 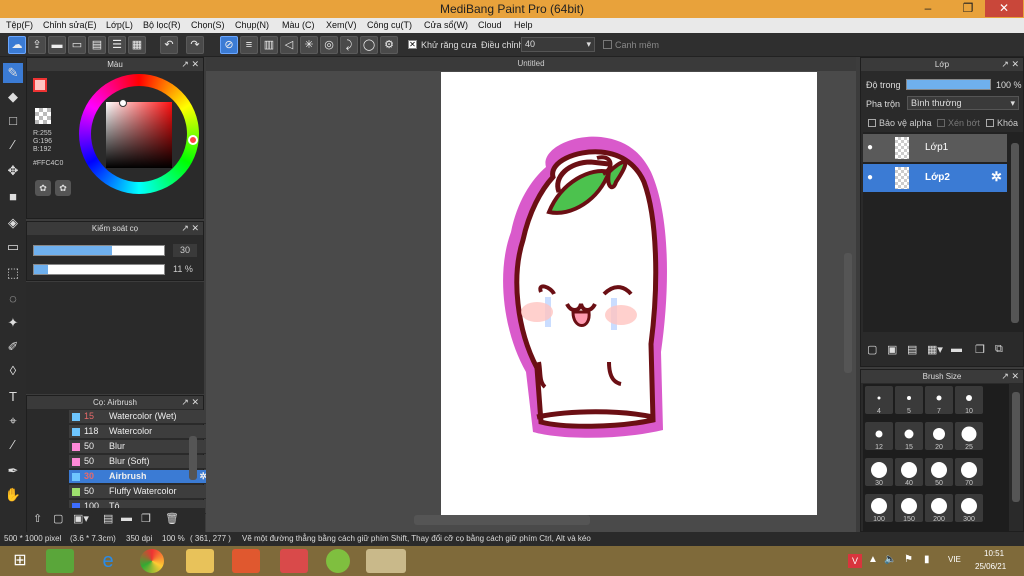 I want to click on brush-size-option: 70, so click(x=969, y=472).